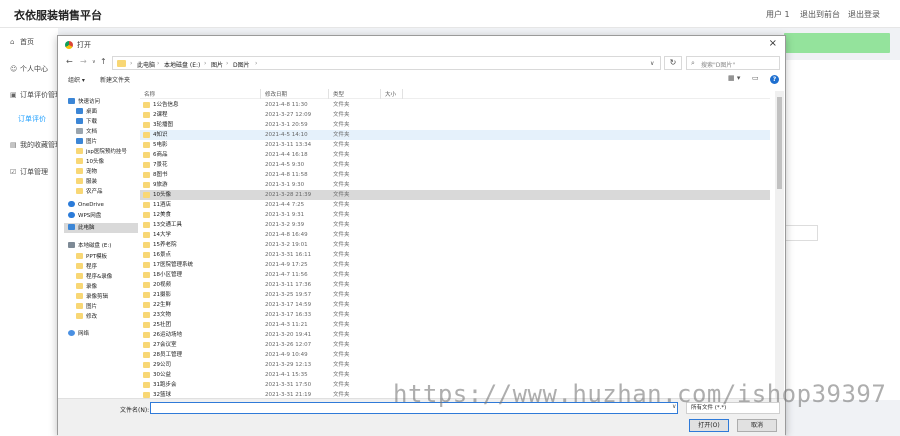 This screenshot has height=436, width=900. I want to click on table-row: 22生鲜 2021-3-17 14:59 文件夹, so click(455, 305).